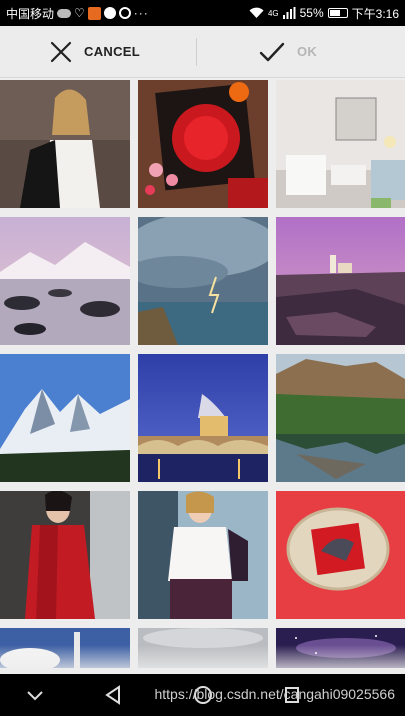 Image resolution: width=405 pixels, height=716 pixels. Describe the element at coordinates (337, 13) in the screenshot. I see `battery-icon` at that location.